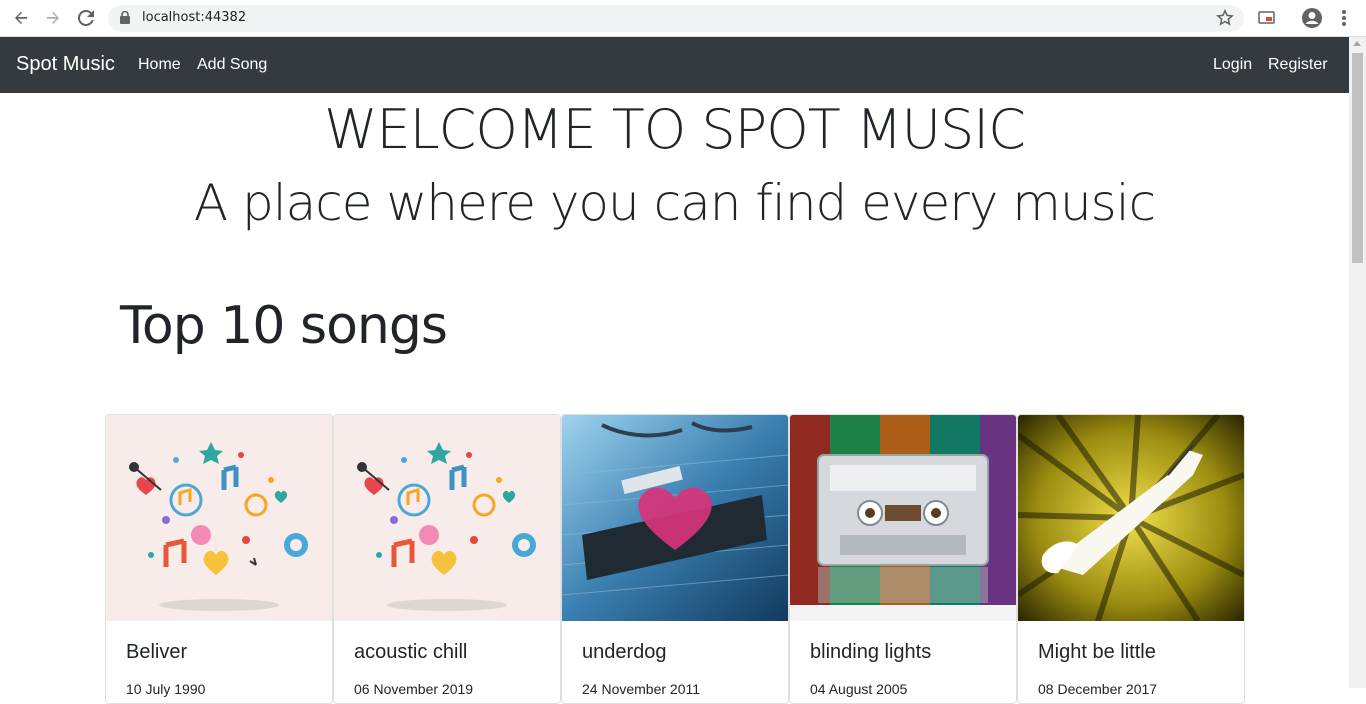  Describe the element at coordinates (1298, 65) in the screenshot. I see `nav-register-link: Register` at that location.